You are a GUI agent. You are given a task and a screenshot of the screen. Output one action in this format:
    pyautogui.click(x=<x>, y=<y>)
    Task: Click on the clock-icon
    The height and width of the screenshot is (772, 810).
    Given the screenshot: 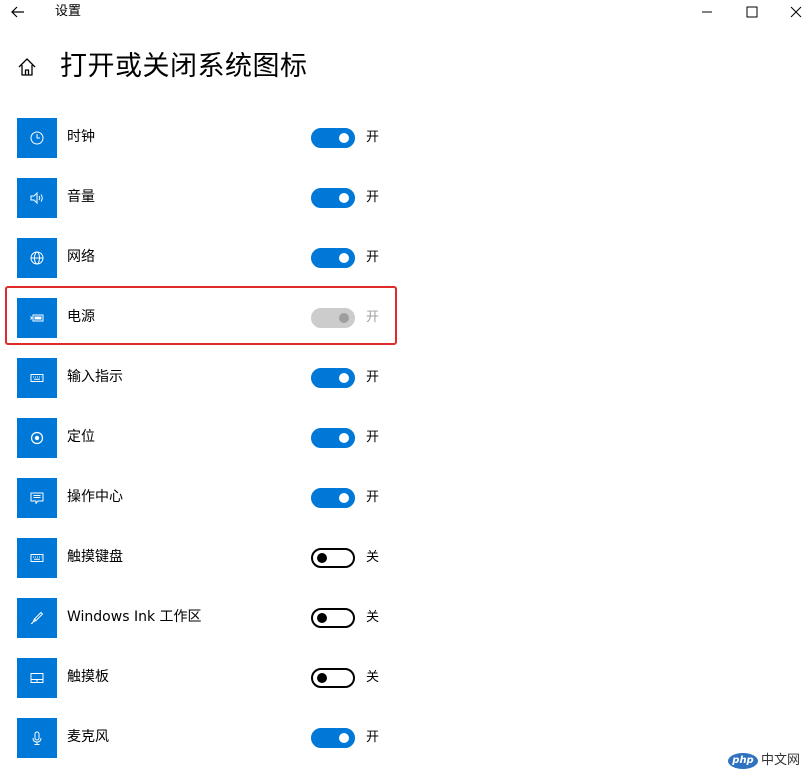 What is the action you would take?
    pyautogui.click(x=37, y=138)
    